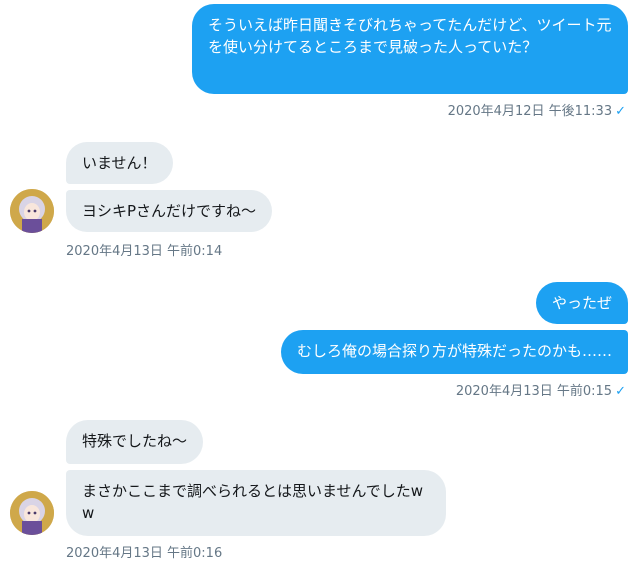 This screenshot has height=567, width=640. I want to click on message-bubble-incoming: まさかここまで調べられるとは思いませんでしたww, so click(256, 503).